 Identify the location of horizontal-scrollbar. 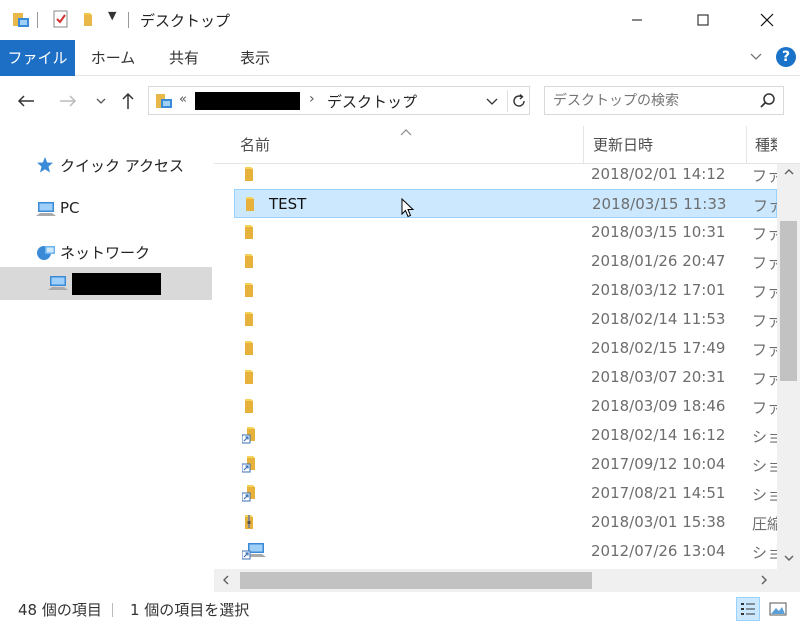
(495, 580).